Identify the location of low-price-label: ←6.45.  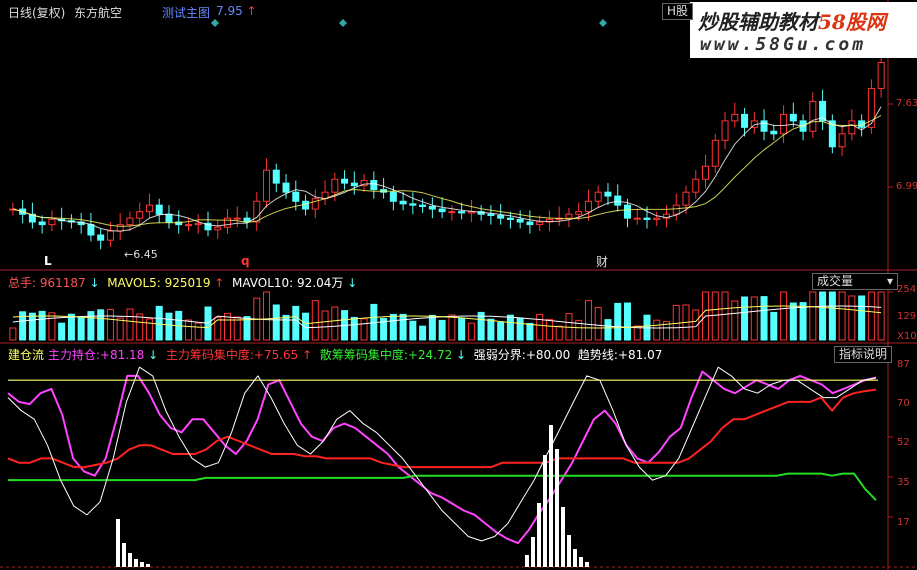
(141, 254).